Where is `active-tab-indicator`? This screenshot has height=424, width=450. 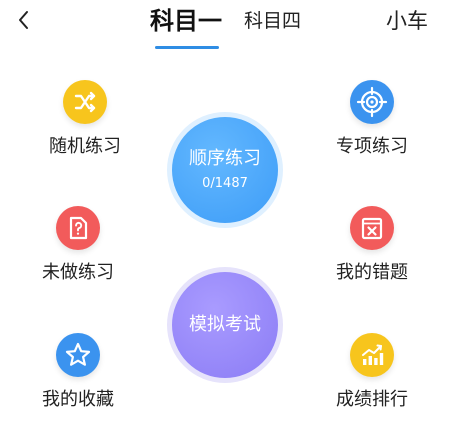 active-tab-indicator is located at coordinates (187, 47).